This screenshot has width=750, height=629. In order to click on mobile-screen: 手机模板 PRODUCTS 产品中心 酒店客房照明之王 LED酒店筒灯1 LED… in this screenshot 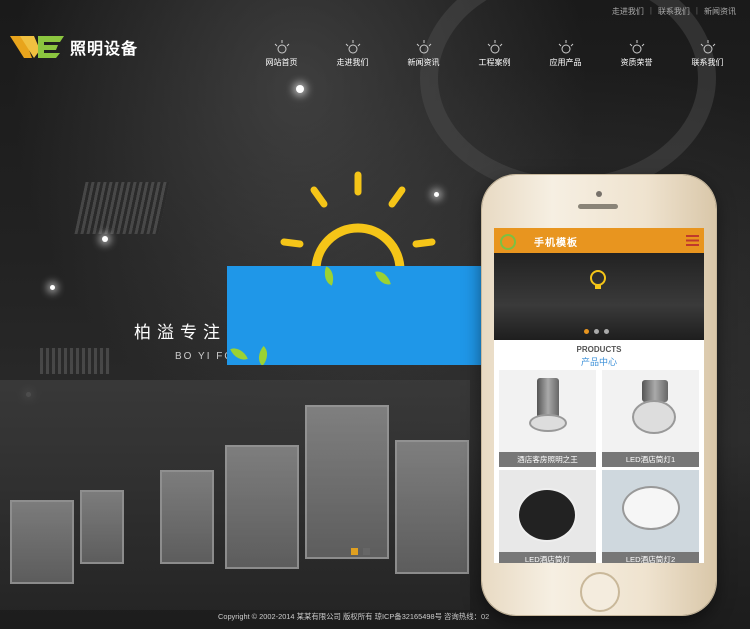, I will do `click(599, 395)`.